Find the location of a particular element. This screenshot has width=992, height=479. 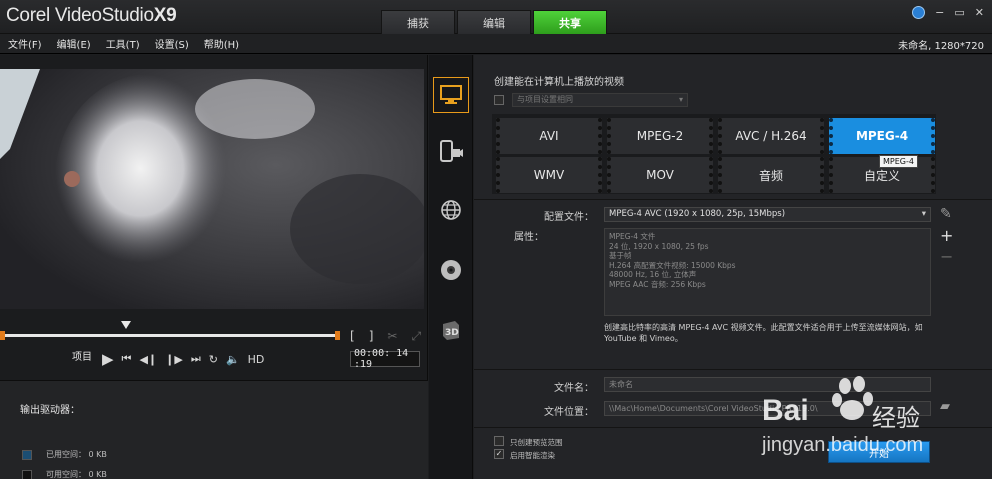

attribute-line: MPEG-4 文件 is located at coordinates (632, 236).